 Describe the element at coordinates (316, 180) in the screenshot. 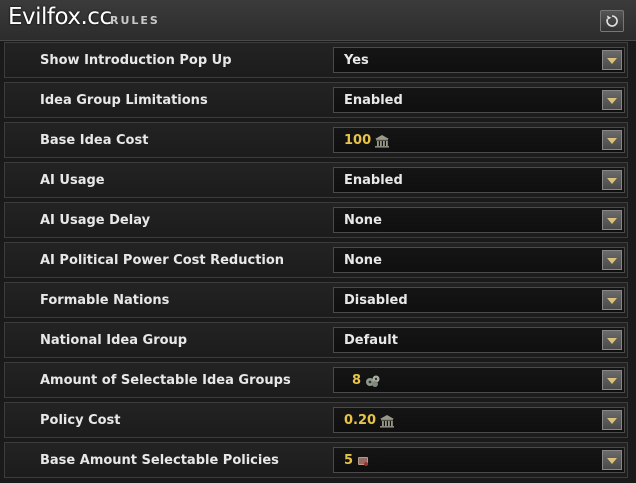

I see `rule-row: AI Usage Enabled` at that location.